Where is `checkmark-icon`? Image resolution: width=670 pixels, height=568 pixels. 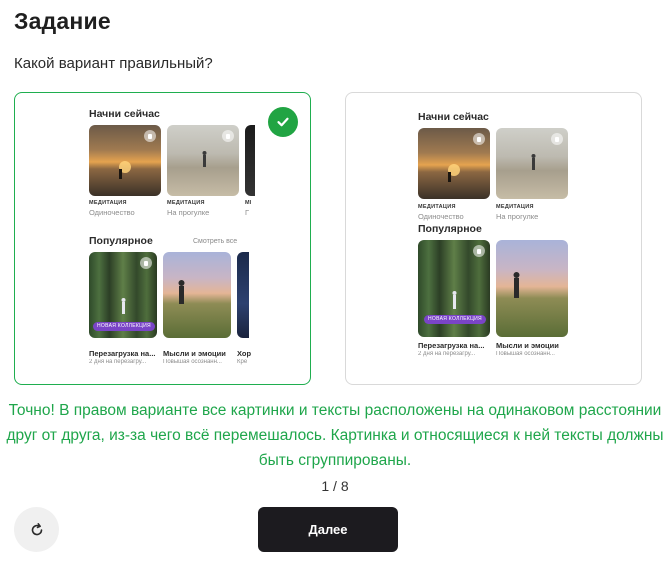 checkmark-icon is located at coordinates (283, 122).